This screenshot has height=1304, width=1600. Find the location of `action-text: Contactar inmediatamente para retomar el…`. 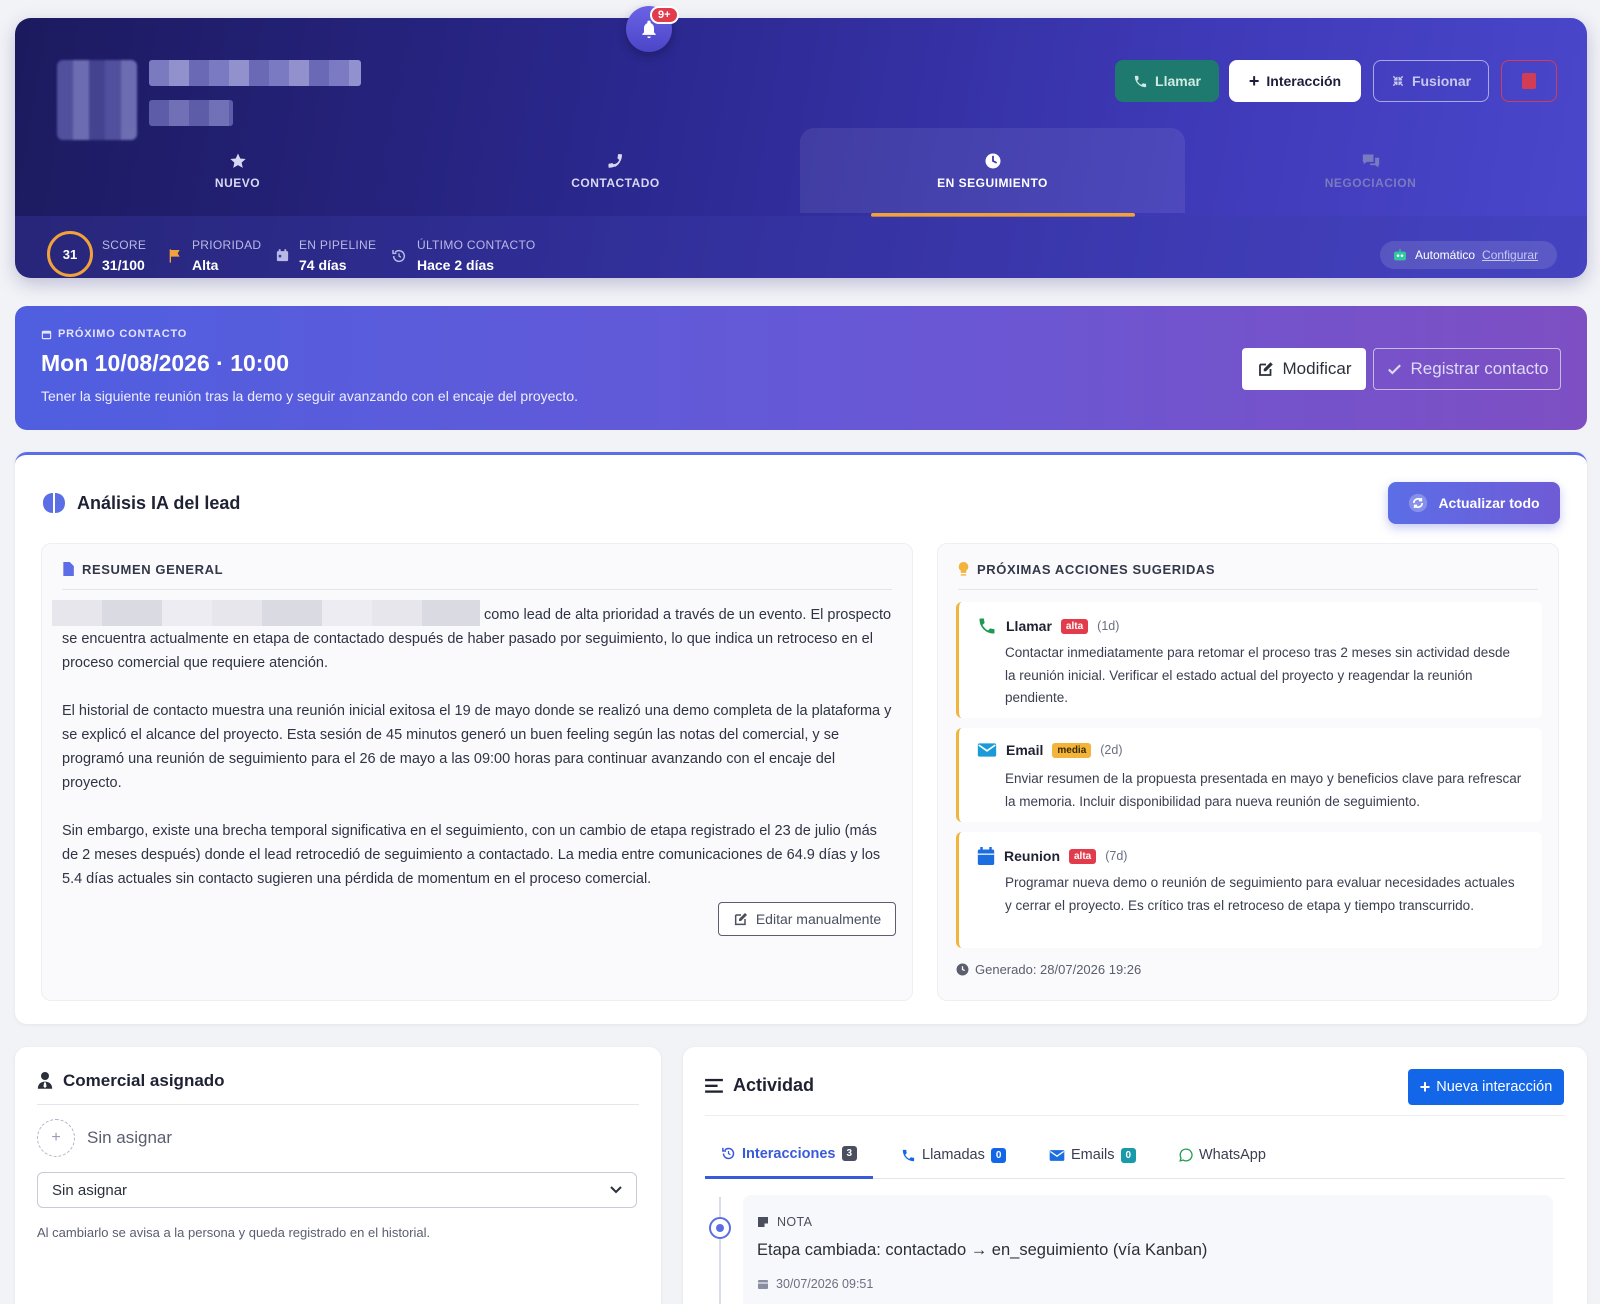

action-text: Contactar inmediatamente para retomar el… is located at coordinates (1258, 675).